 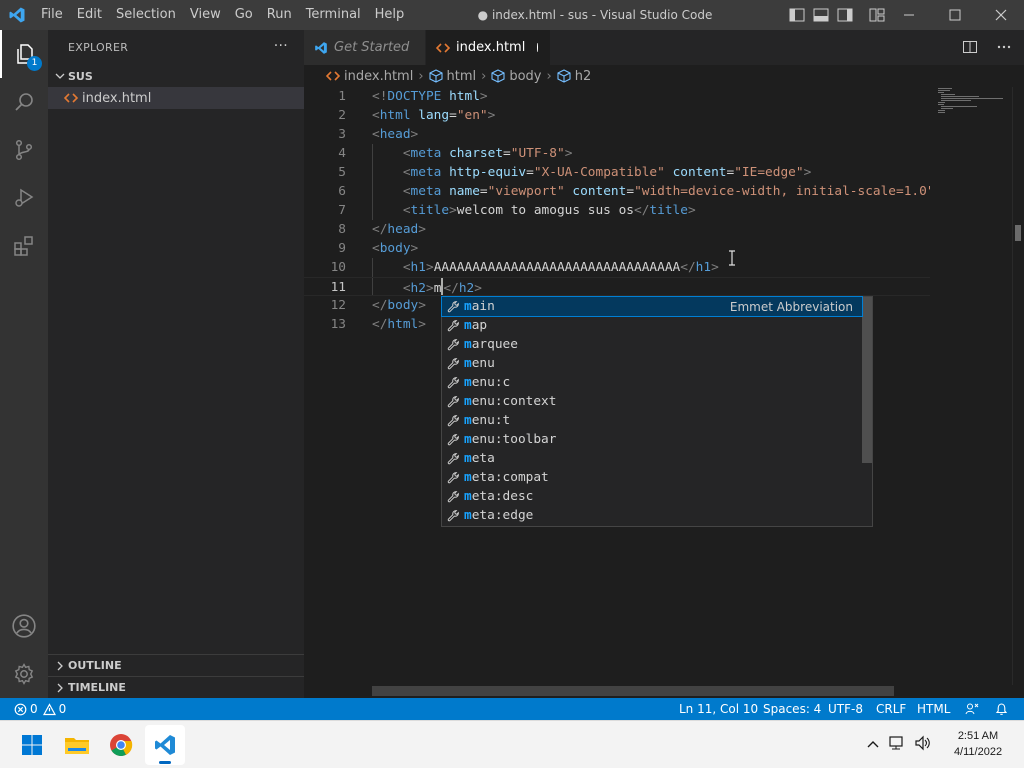 What do you see at coordinates (821, 15) in the screenshot?
I see `toggle-panel-icon` at bounding box center [821, 15].